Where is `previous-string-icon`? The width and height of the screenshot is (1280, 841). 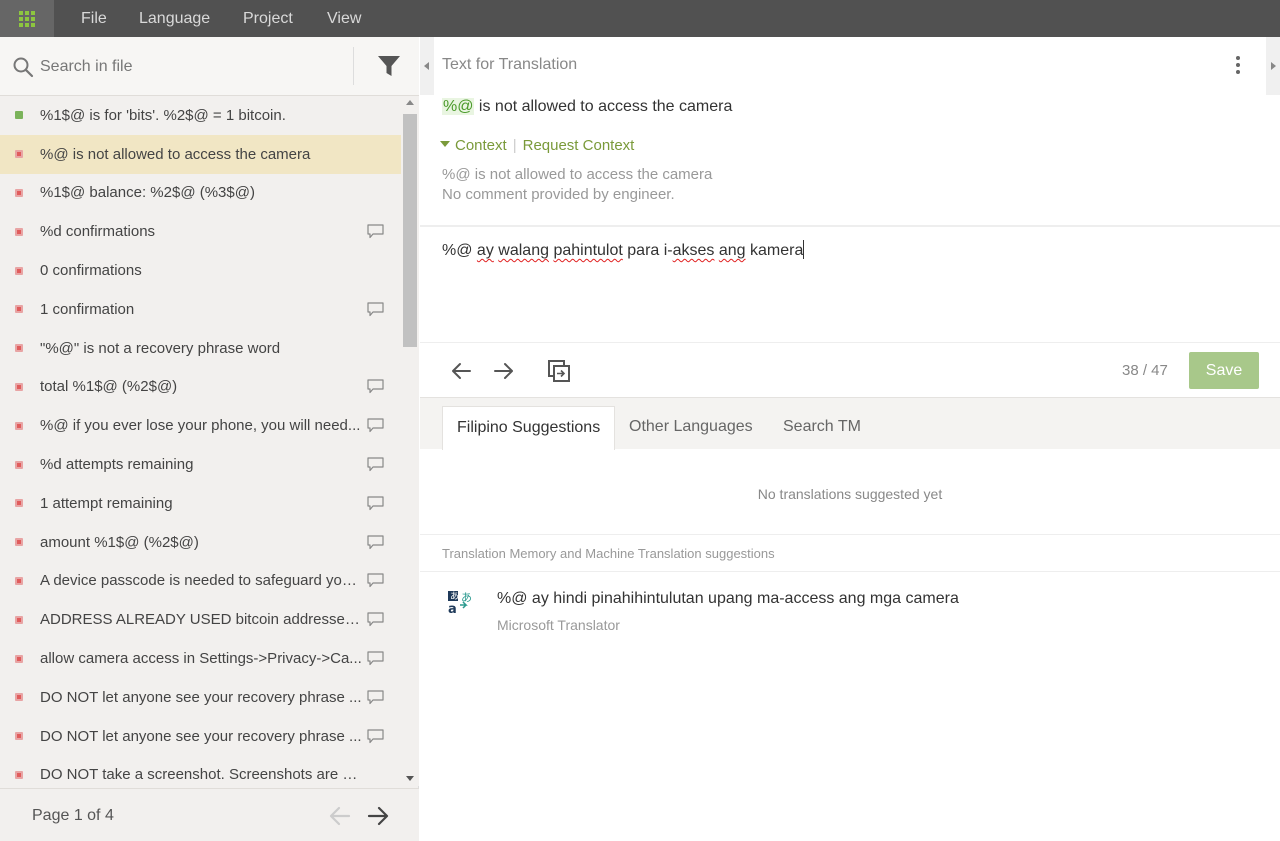
previous-string-icon is located at coordinates (461, 371).